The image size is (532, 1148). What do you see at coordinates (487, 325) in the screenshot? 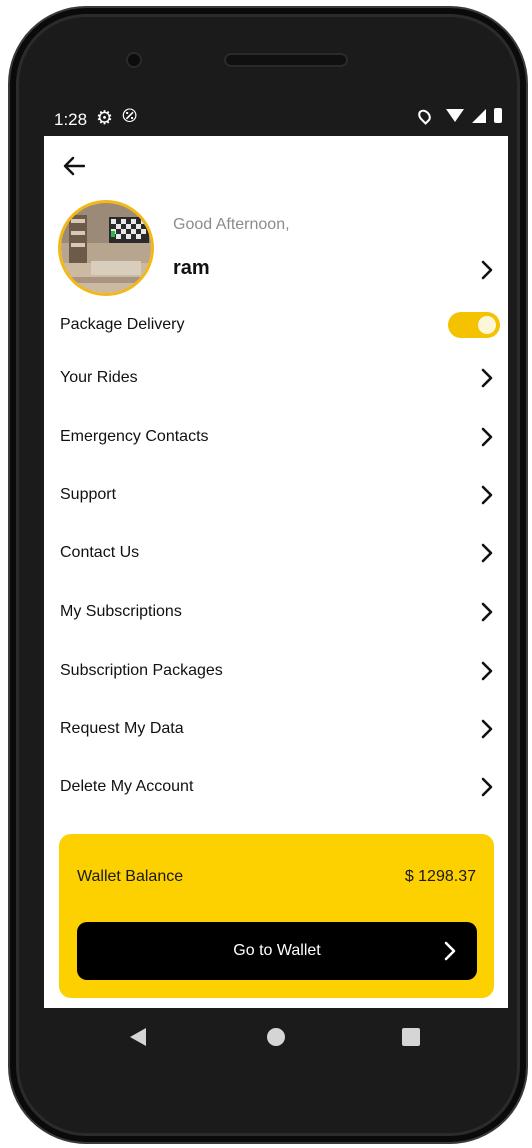
I see `toggle-knob` at bounding box center [487, 325].